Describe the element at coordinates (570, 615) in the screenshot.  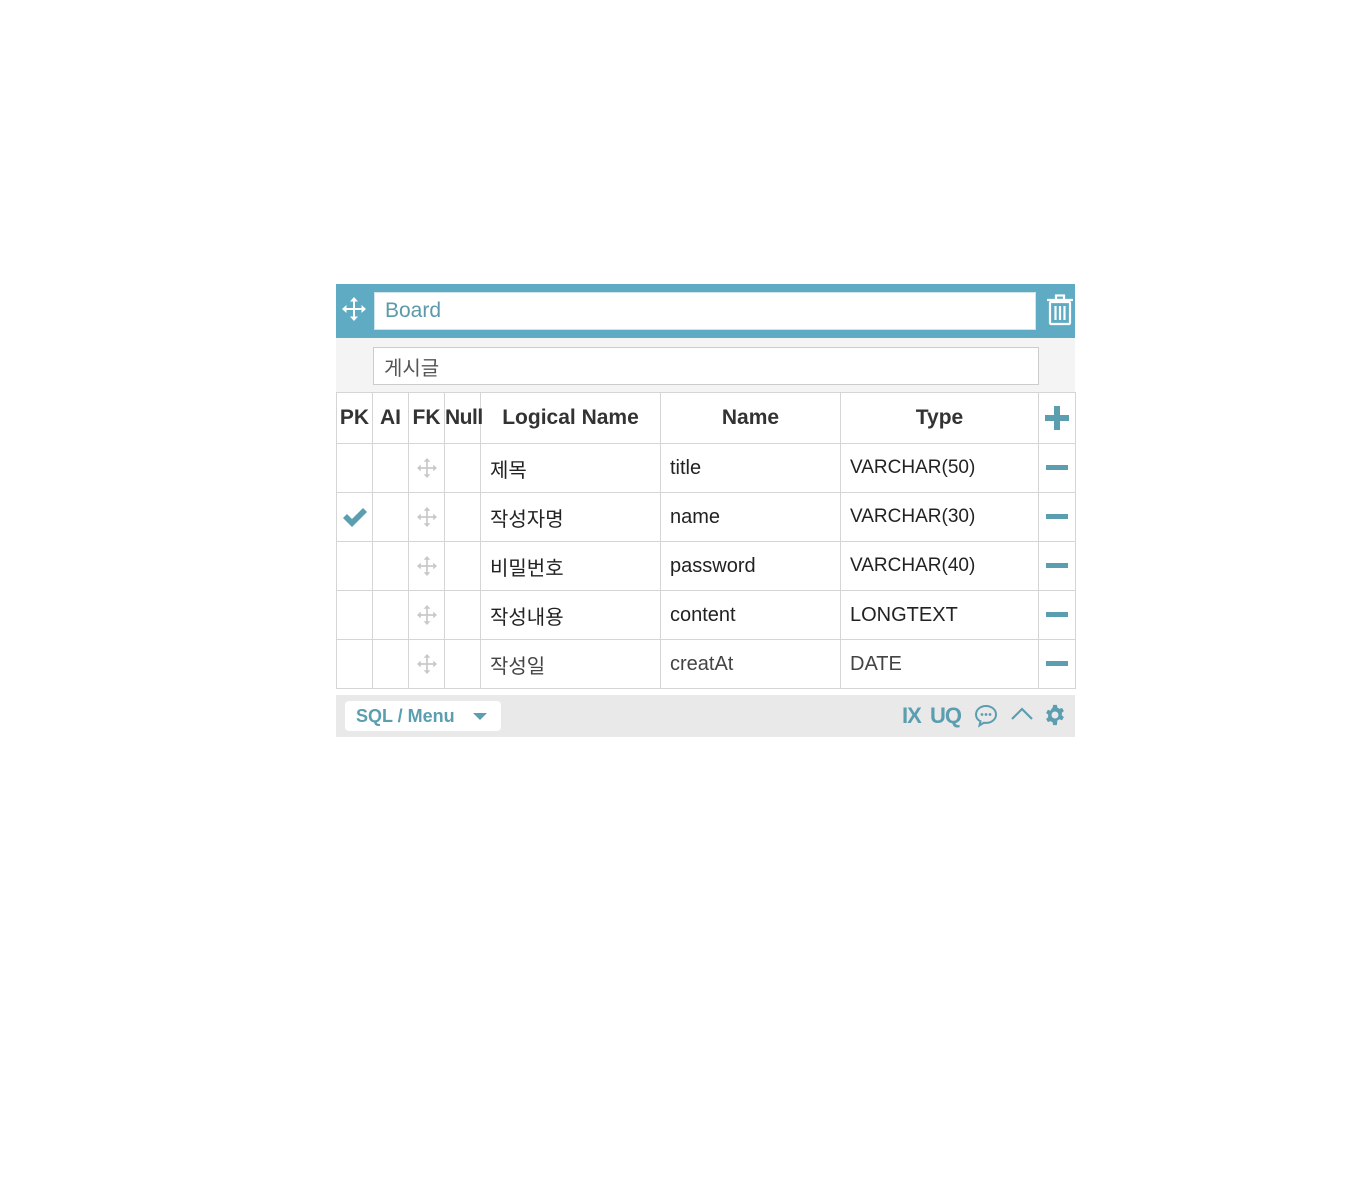
I see `logical-name-cell: 작성내용` at that location.